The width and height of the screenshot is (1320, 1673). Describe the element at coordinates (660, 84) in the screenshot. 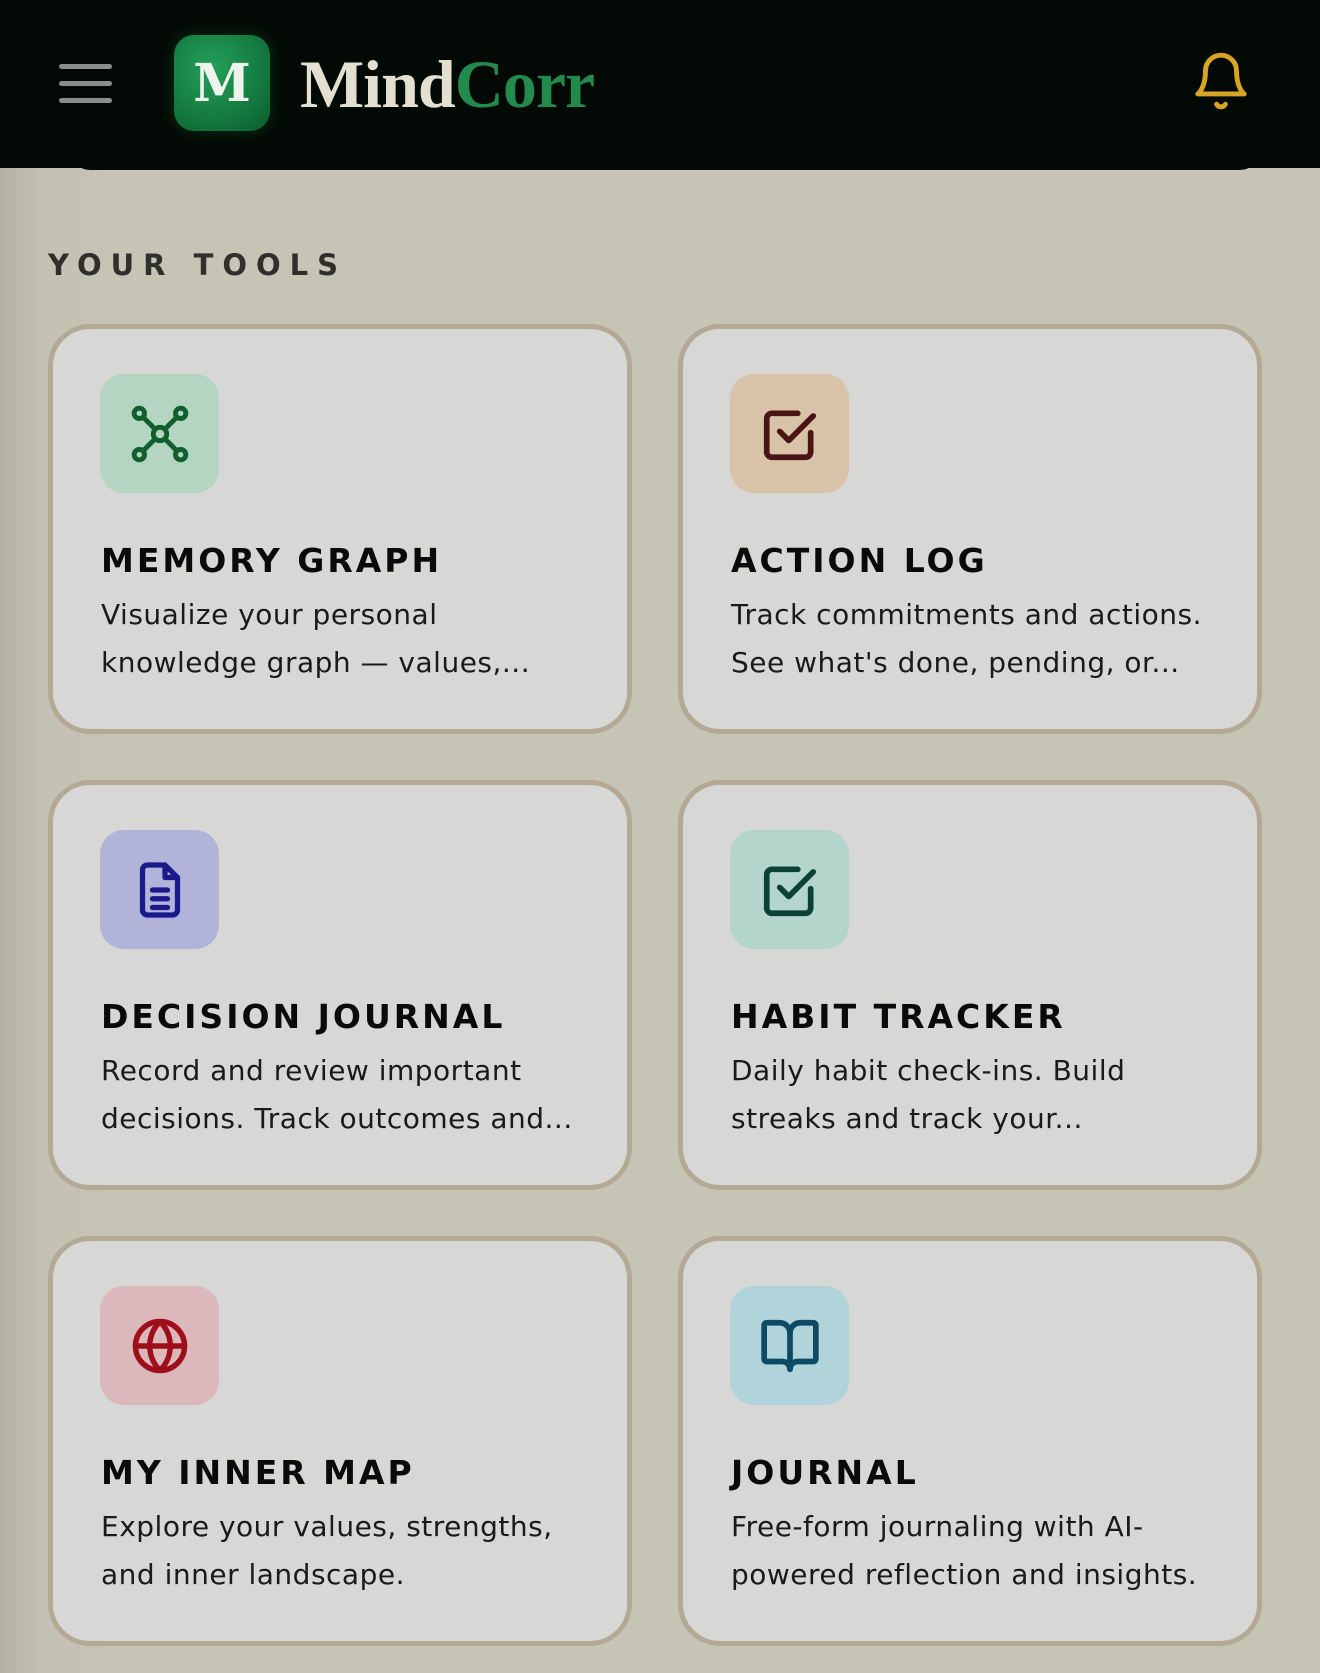

I see `app-header: M MindCorr` at that location.